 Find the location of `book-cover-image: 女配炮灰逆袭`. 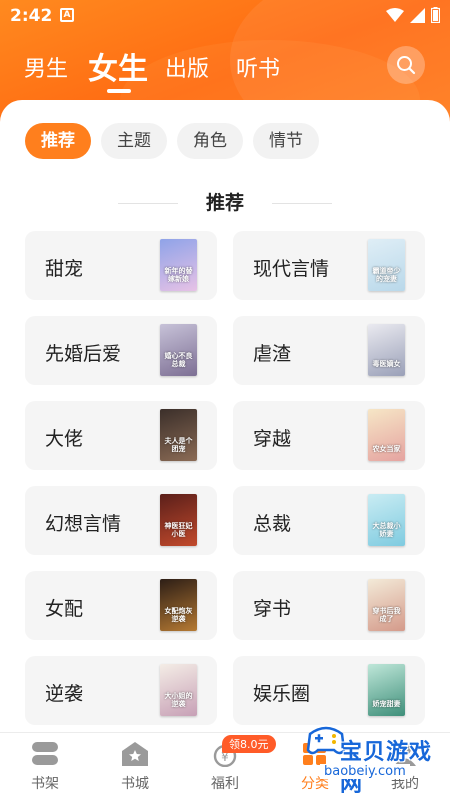

book-cover-image: 女配炮灰逆袭 is located at coordinates (178, 605).